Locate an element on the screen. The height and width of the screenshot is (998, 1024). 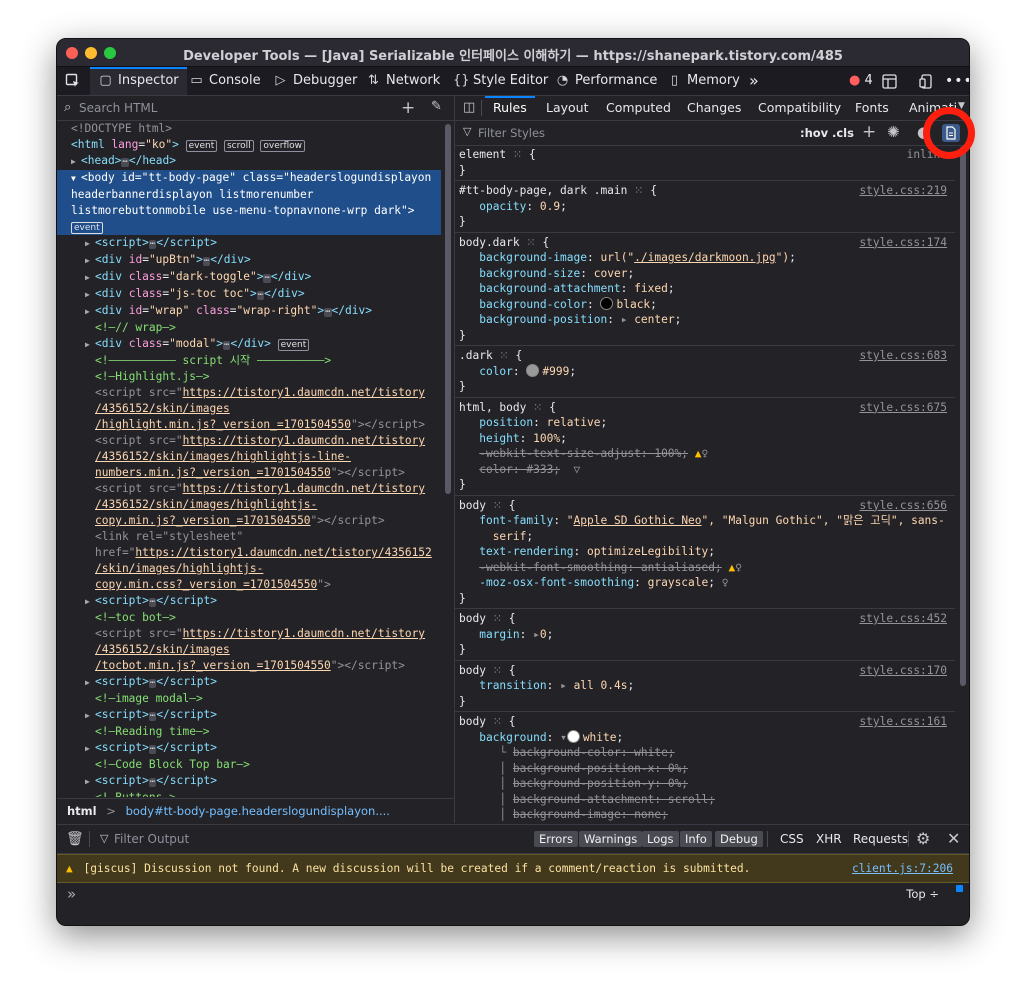
error-count-badge: ● 4 is located at coordinates (861, 81).